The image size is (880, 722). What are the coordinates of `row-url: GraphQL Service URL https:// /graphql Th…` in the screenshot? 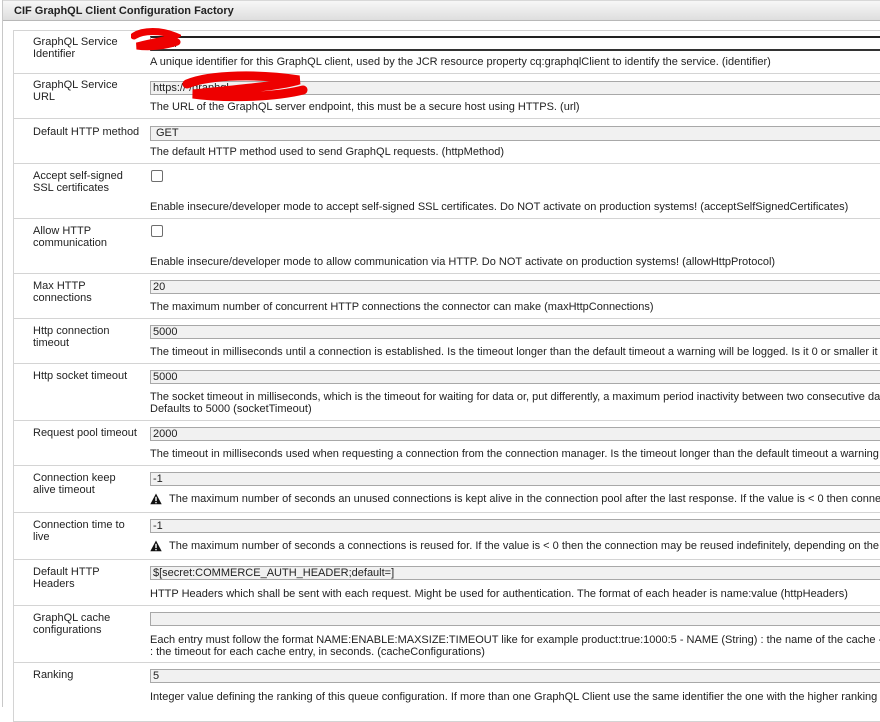 It's located at (446, 95).